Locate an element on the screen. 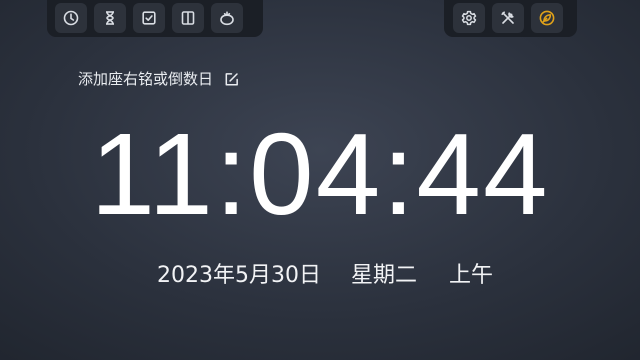 The image size is (640, 360). edit-icon is located at coordinates (231, 78).